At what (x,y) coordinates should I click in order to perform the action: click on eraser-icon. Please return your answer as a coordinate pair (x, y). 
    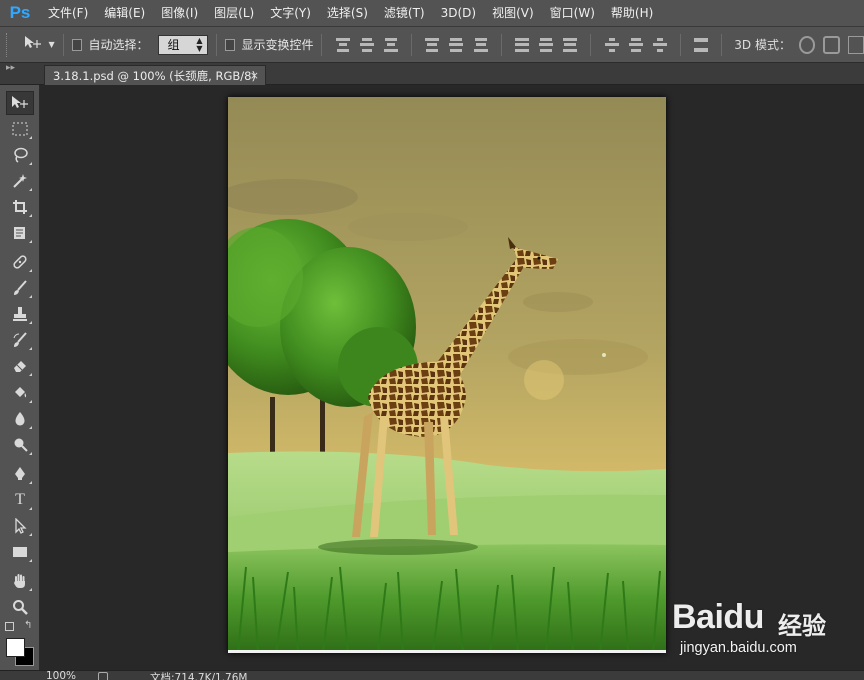
    Looking at the image, I should click on (20, 366).